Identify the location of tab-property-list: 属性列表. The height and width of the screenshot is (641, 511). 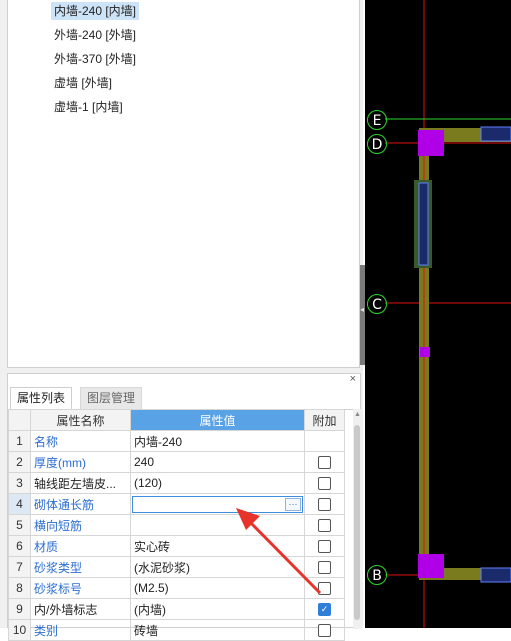
(41, 398).